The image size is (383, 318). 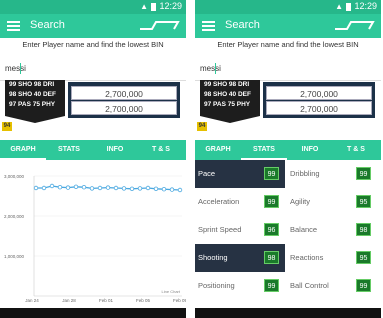 I want to click on stat-cell: Shooting 98, so click(x=240, y=258).